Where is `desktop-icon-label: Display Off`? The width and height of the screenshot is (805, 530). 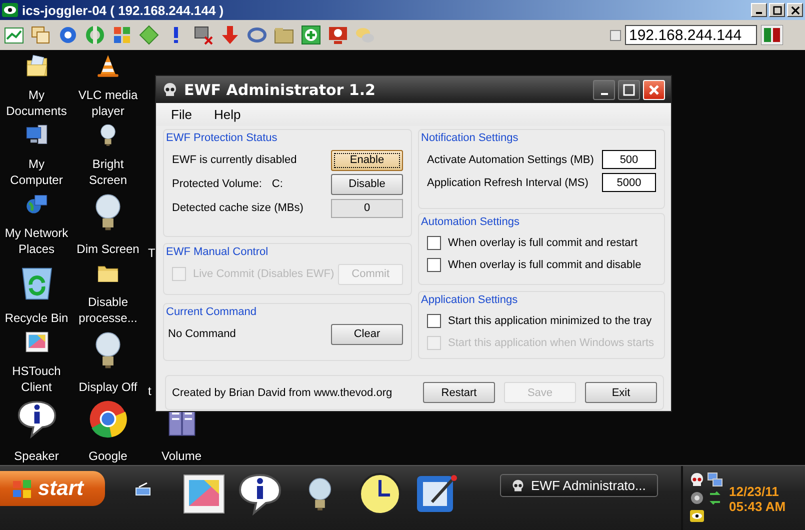
desktop-icon-label: Display Off is located at coordinates (108, 387).